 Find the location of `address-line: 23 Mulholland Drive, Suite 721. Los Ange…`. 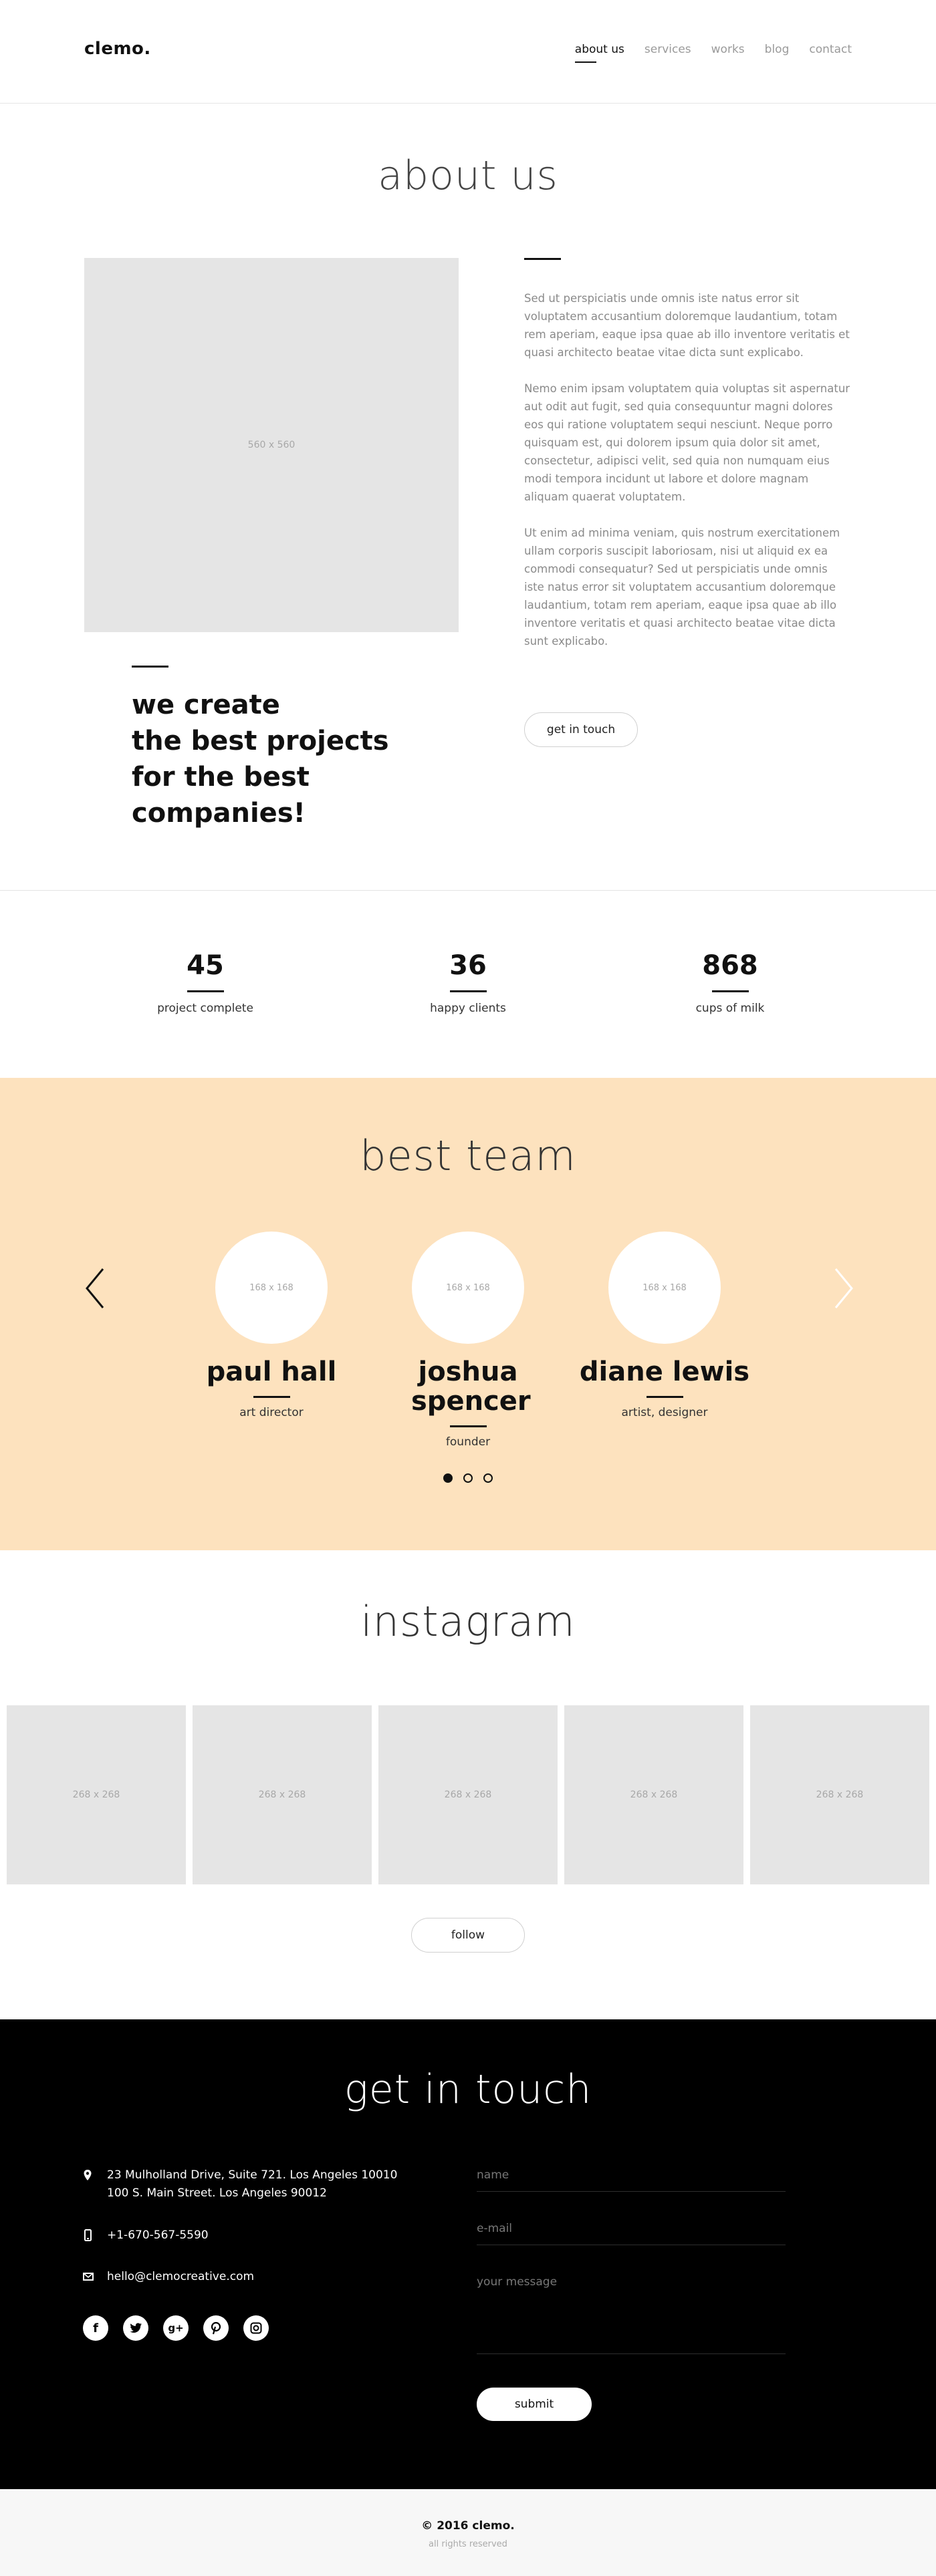

address-line: 23 Mulholland Drive, Suite 721. Los Ange… is located at coordinates (253, 2175).